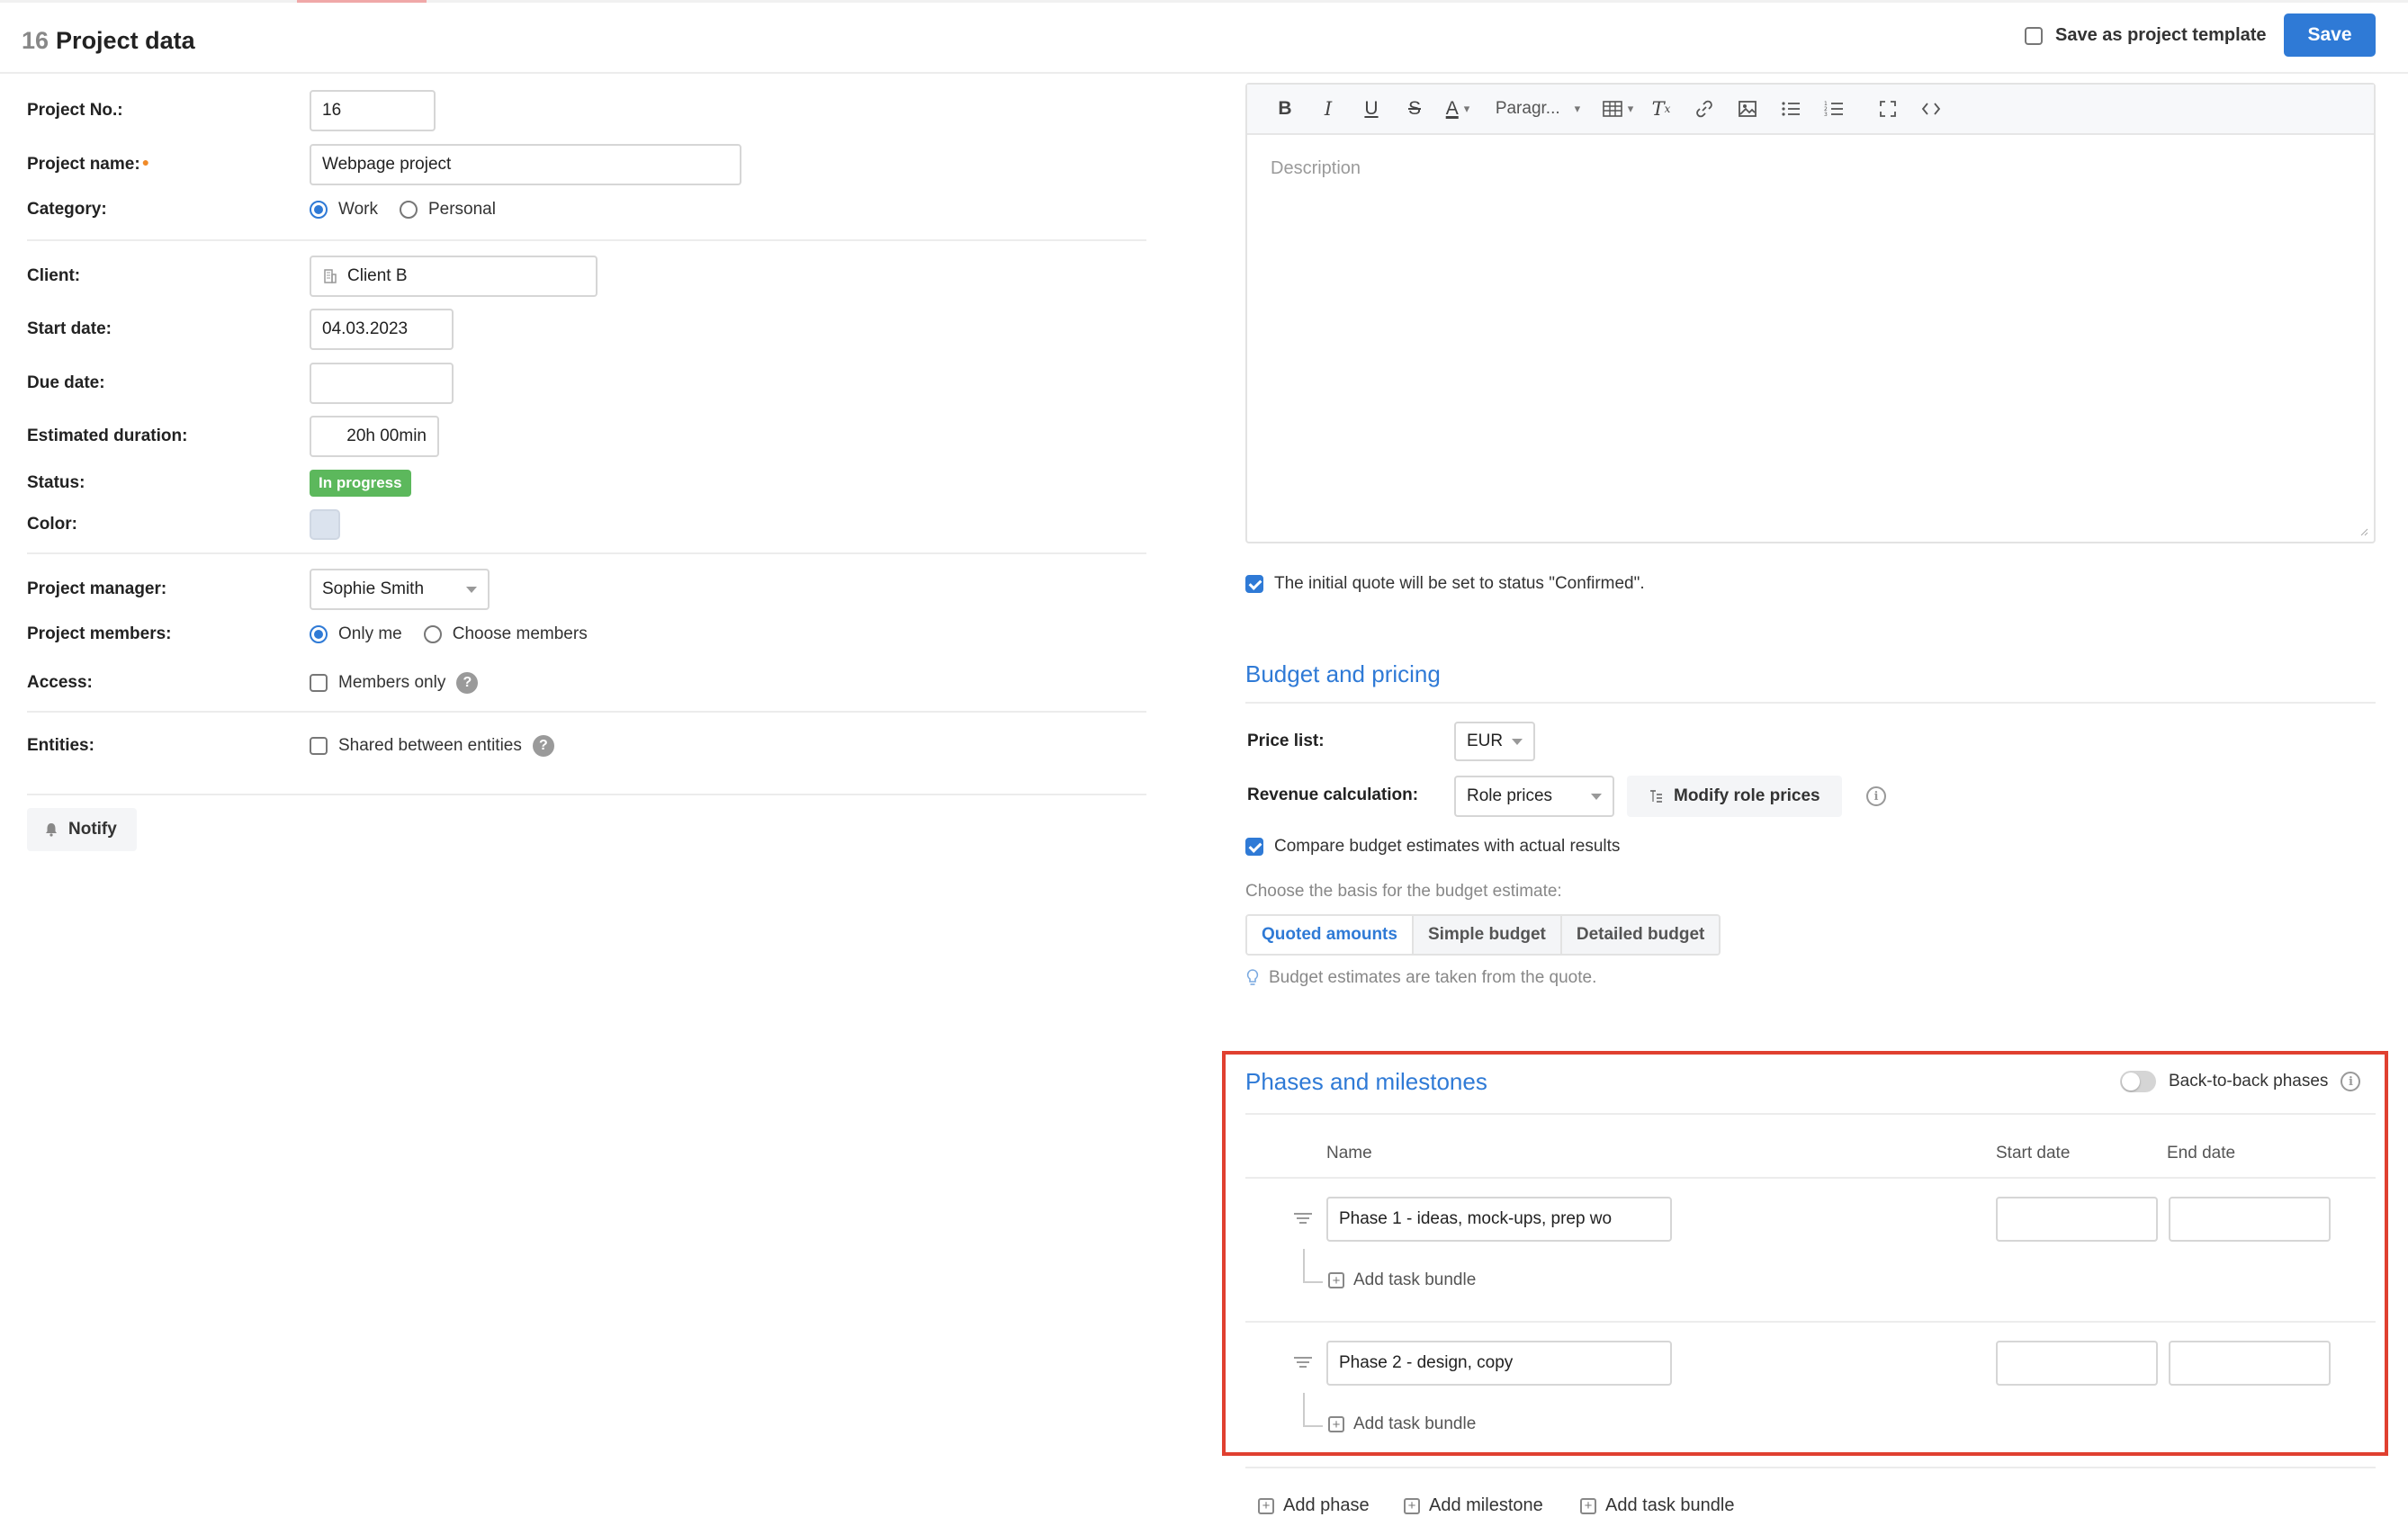  Describe the element at coordinates (1252, 977) in the screenshot. I see `lightbulb-icon` at that location.